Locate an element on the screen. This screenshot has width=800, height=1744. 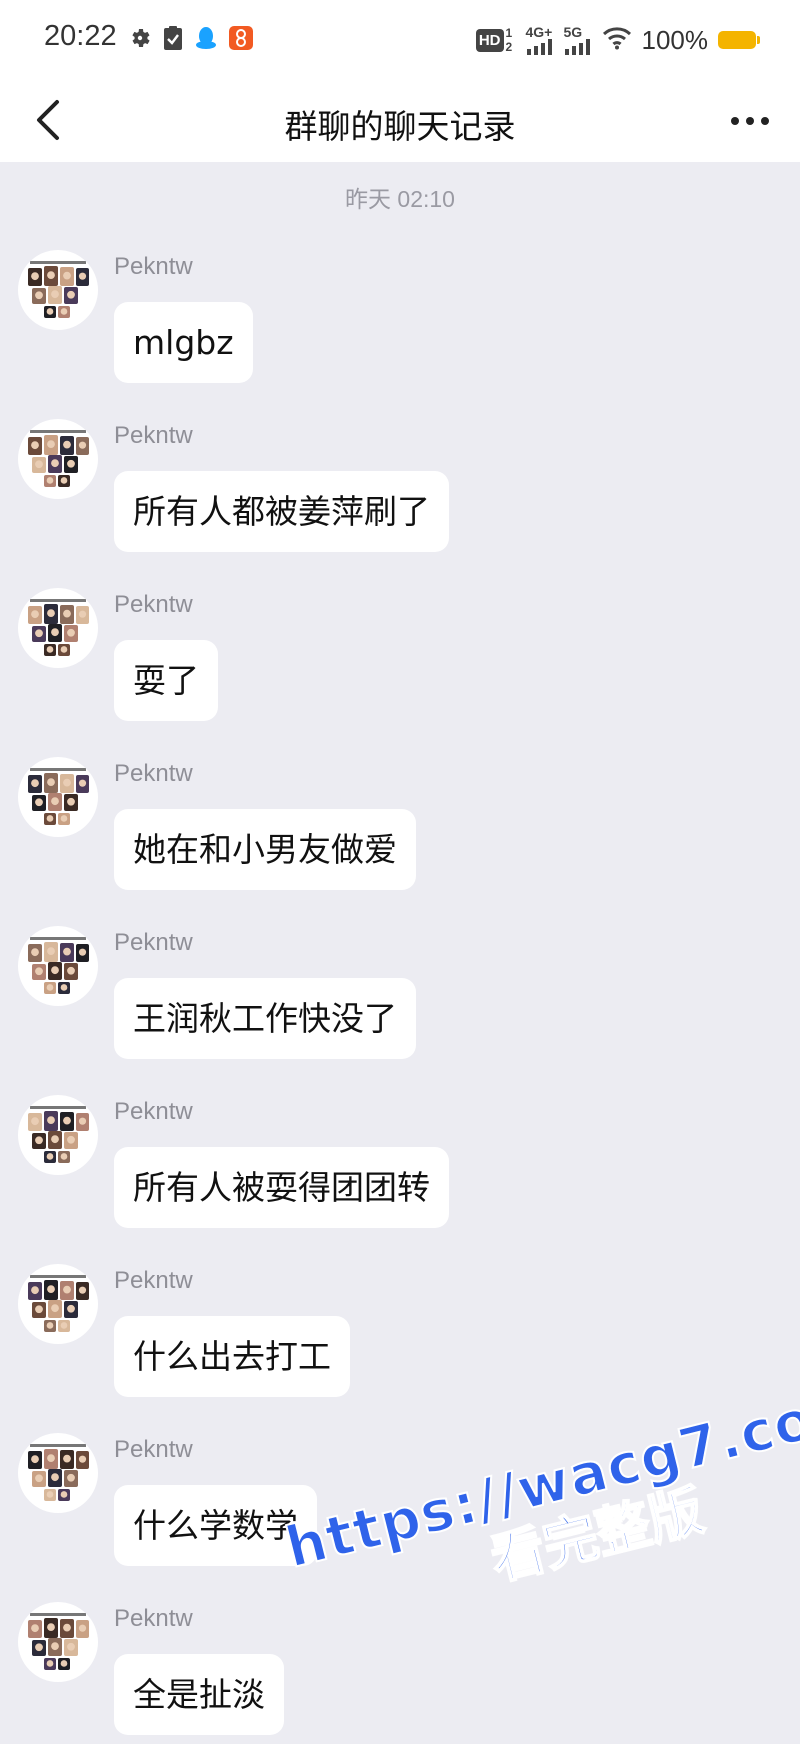
chevron-left-icon is located at coordinates (48, 120).